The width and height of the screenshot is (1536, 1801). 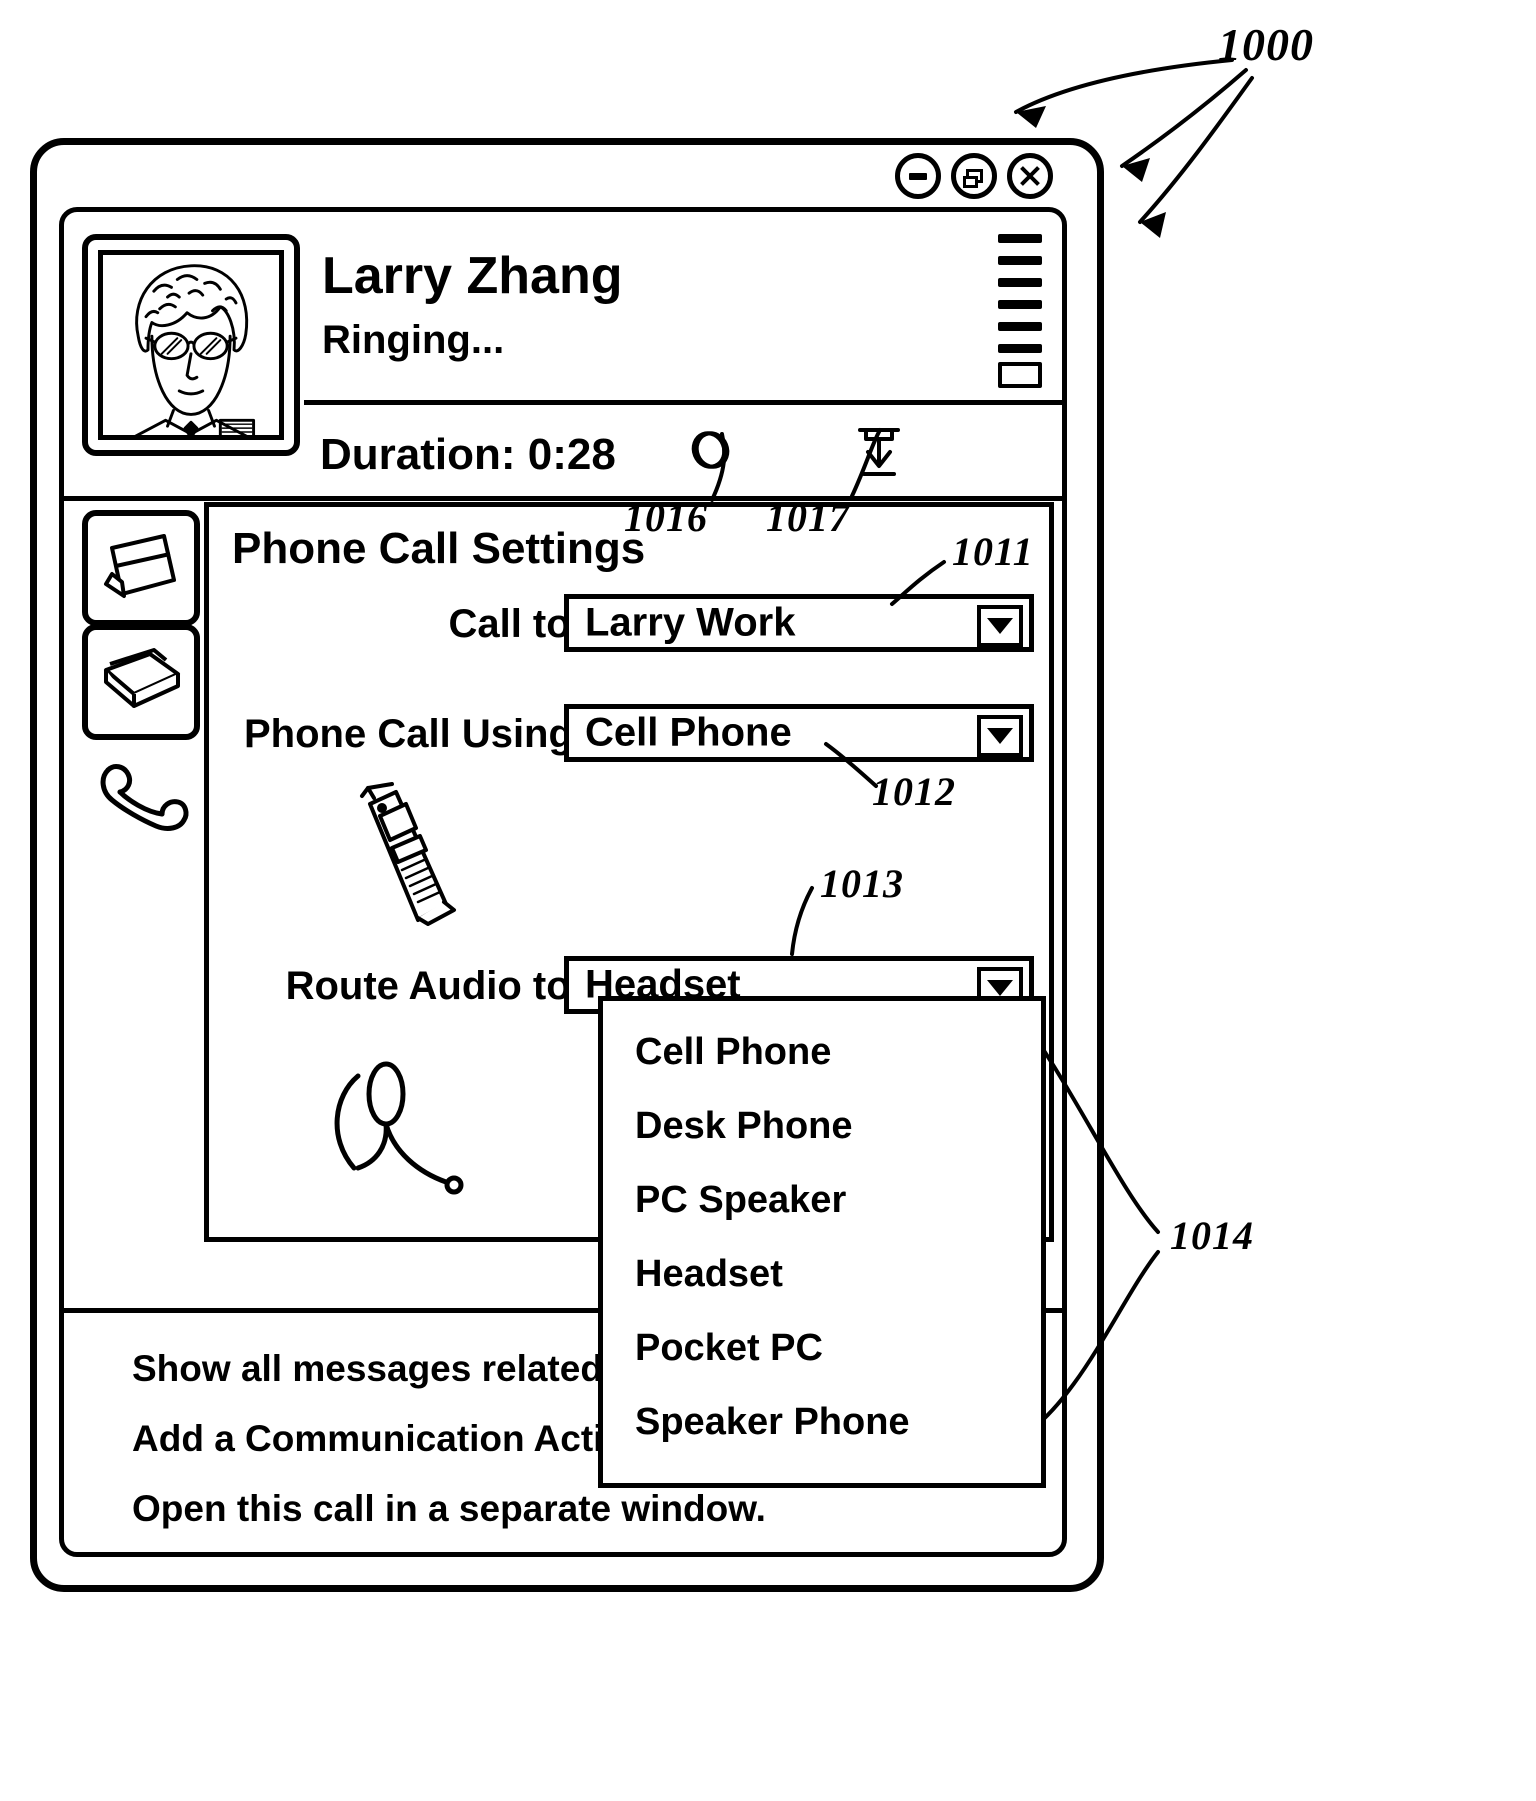 What do you see at coordinates (468, 454) in the screenshot?
I see `call-duration: Duration: 0:28` at bounding box center [468, 454].